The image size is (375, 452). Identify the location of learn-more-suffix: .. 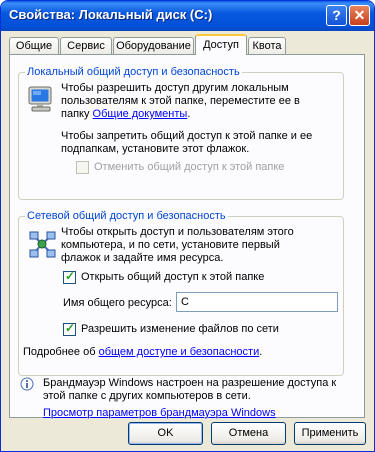
(261, 352).